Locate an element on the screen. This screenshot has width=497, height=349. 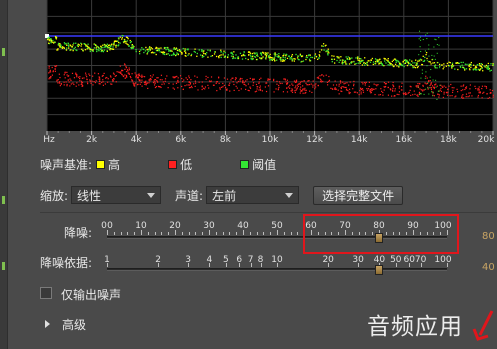
advanced-toggle: 高级 is located at coordinates (74, 324).